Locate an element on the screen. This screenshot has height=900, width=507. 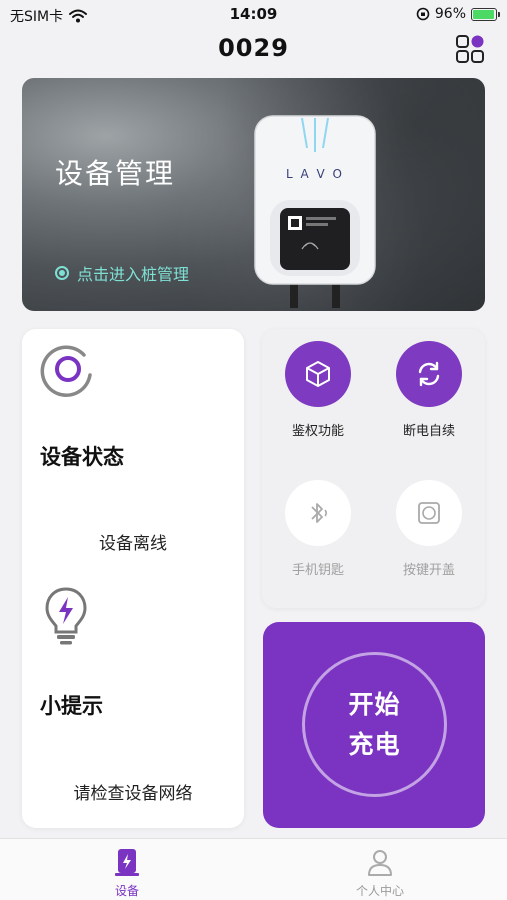
button-open-lid-label: 按键开盖 is located at coordinates (428, 570).